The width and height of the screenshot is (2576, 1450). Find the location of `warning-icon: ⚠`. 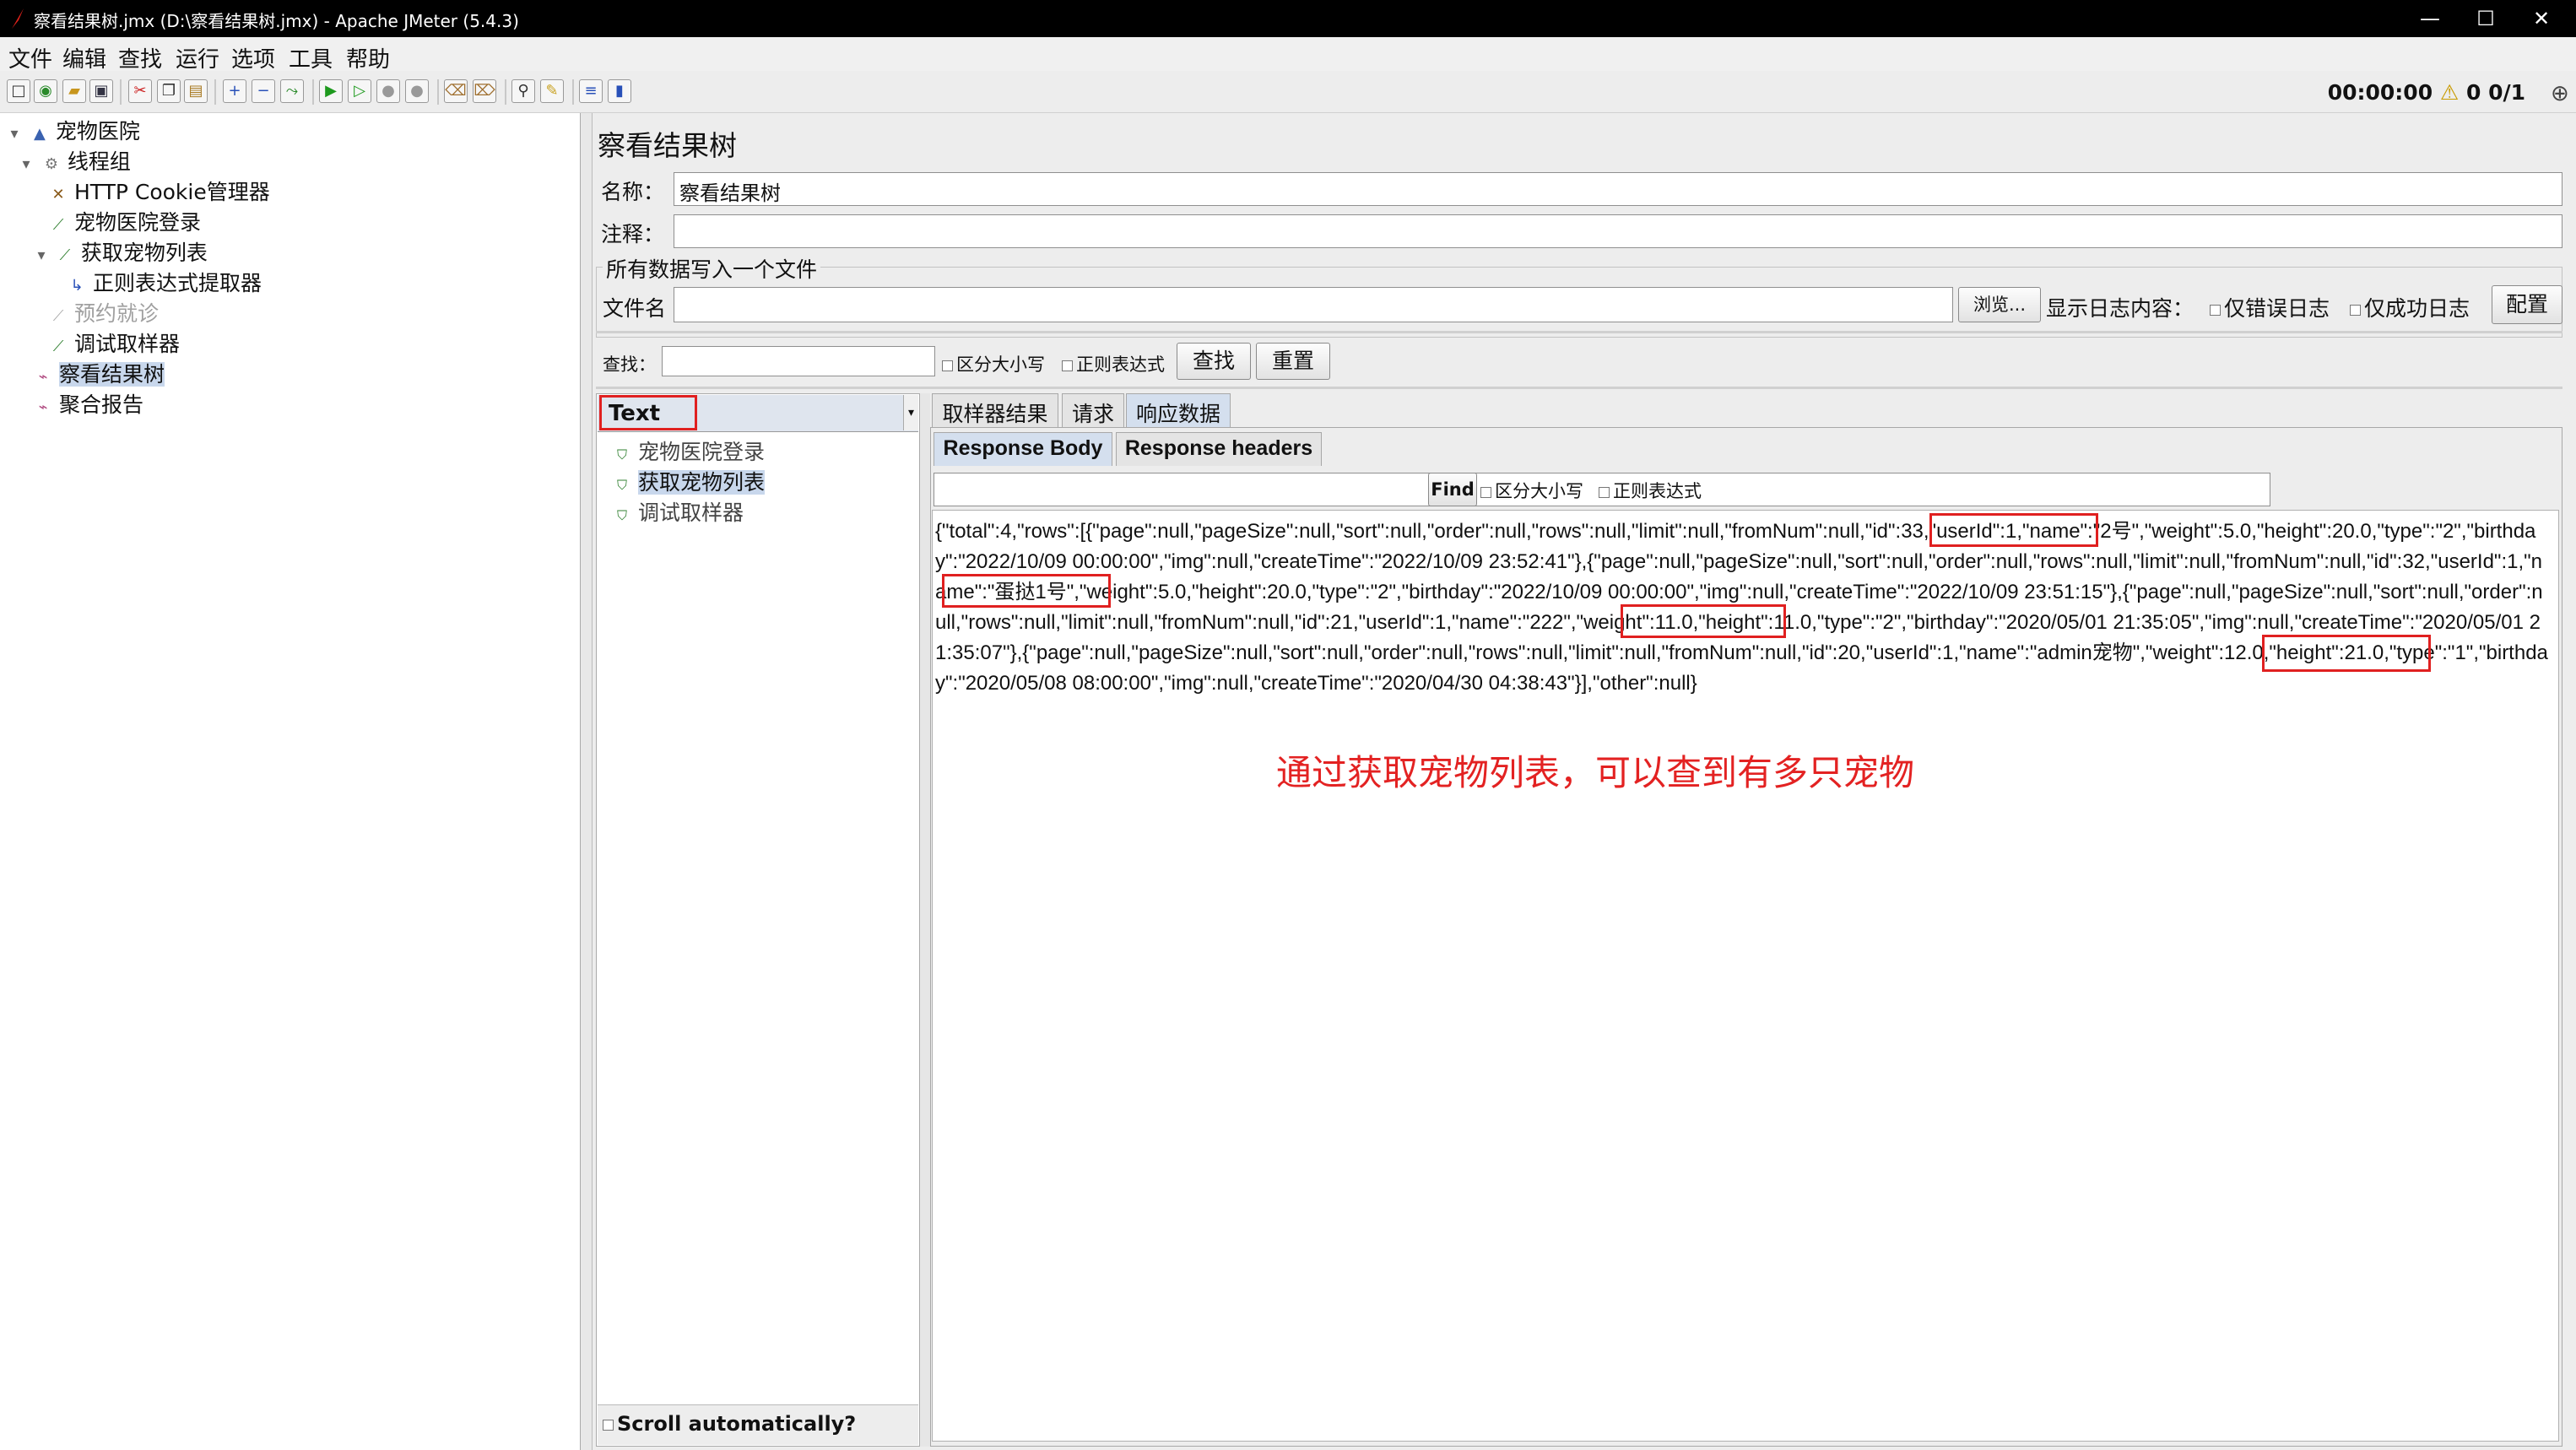

warning-icon: ⚠ is located at coordinates (2449, 93).